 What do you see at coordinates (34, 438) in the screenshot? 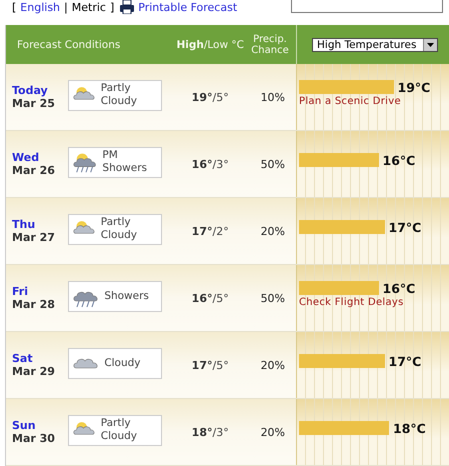
I see `date-label: Mar 30` at bounding box center [34, 438].